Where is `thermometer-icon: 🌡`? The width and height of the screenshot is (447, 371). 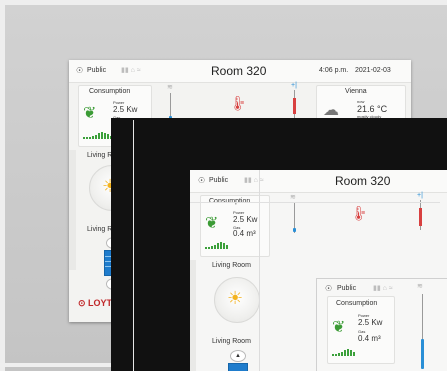 thermometer-icon: 🌡 is located at coordinates (238, 103).